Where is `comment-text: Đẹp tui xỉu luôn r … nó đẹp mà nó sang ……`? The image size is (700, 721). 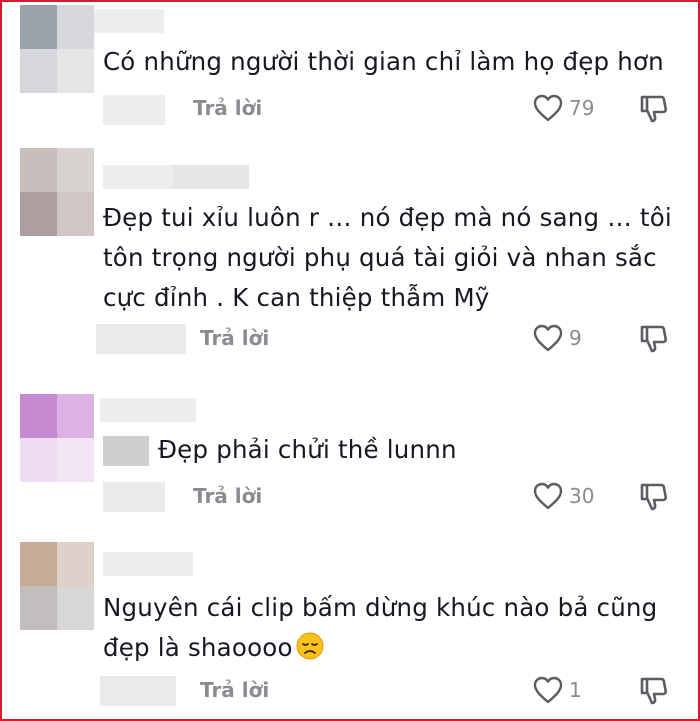 comment-text: Đẹp tui xỉu luôn r … nó đẹp mà nó sang …… is located at coordinates (387, 257).